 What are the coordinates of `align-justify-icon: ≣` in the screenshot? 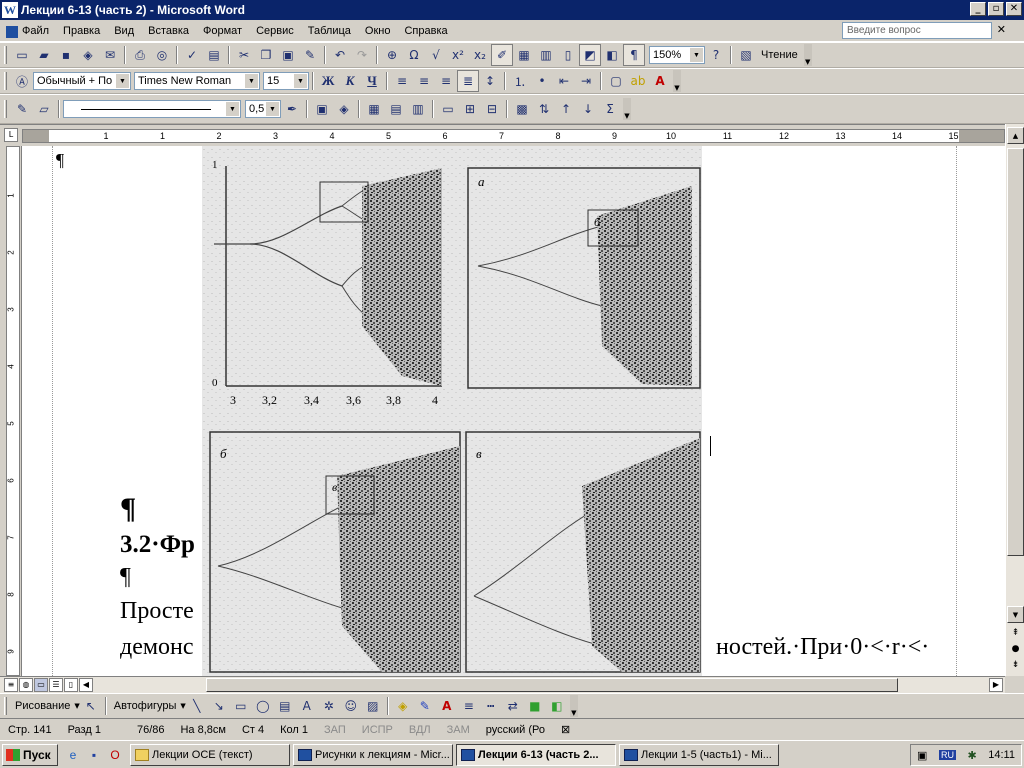 It's located at (468, 81).